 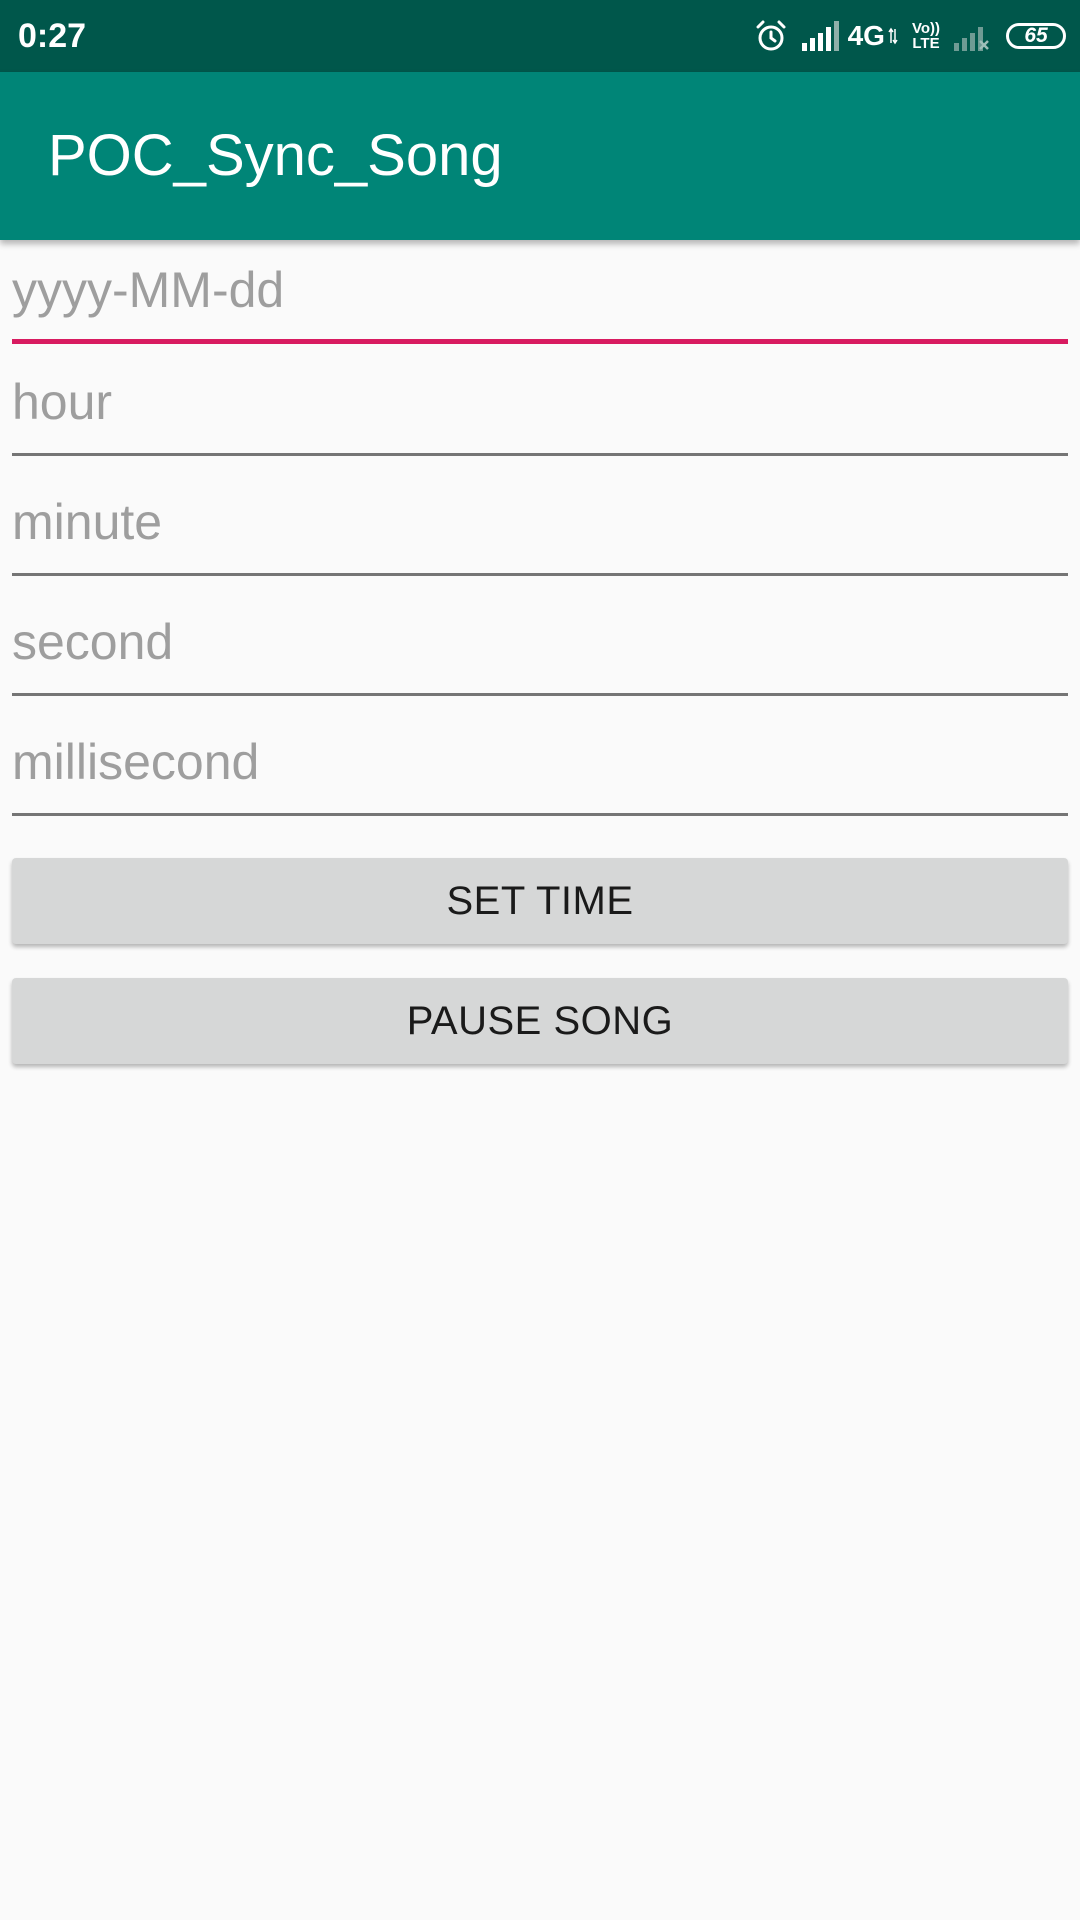 I want to click on status-time: 0:27, so click(x=52, y=36).